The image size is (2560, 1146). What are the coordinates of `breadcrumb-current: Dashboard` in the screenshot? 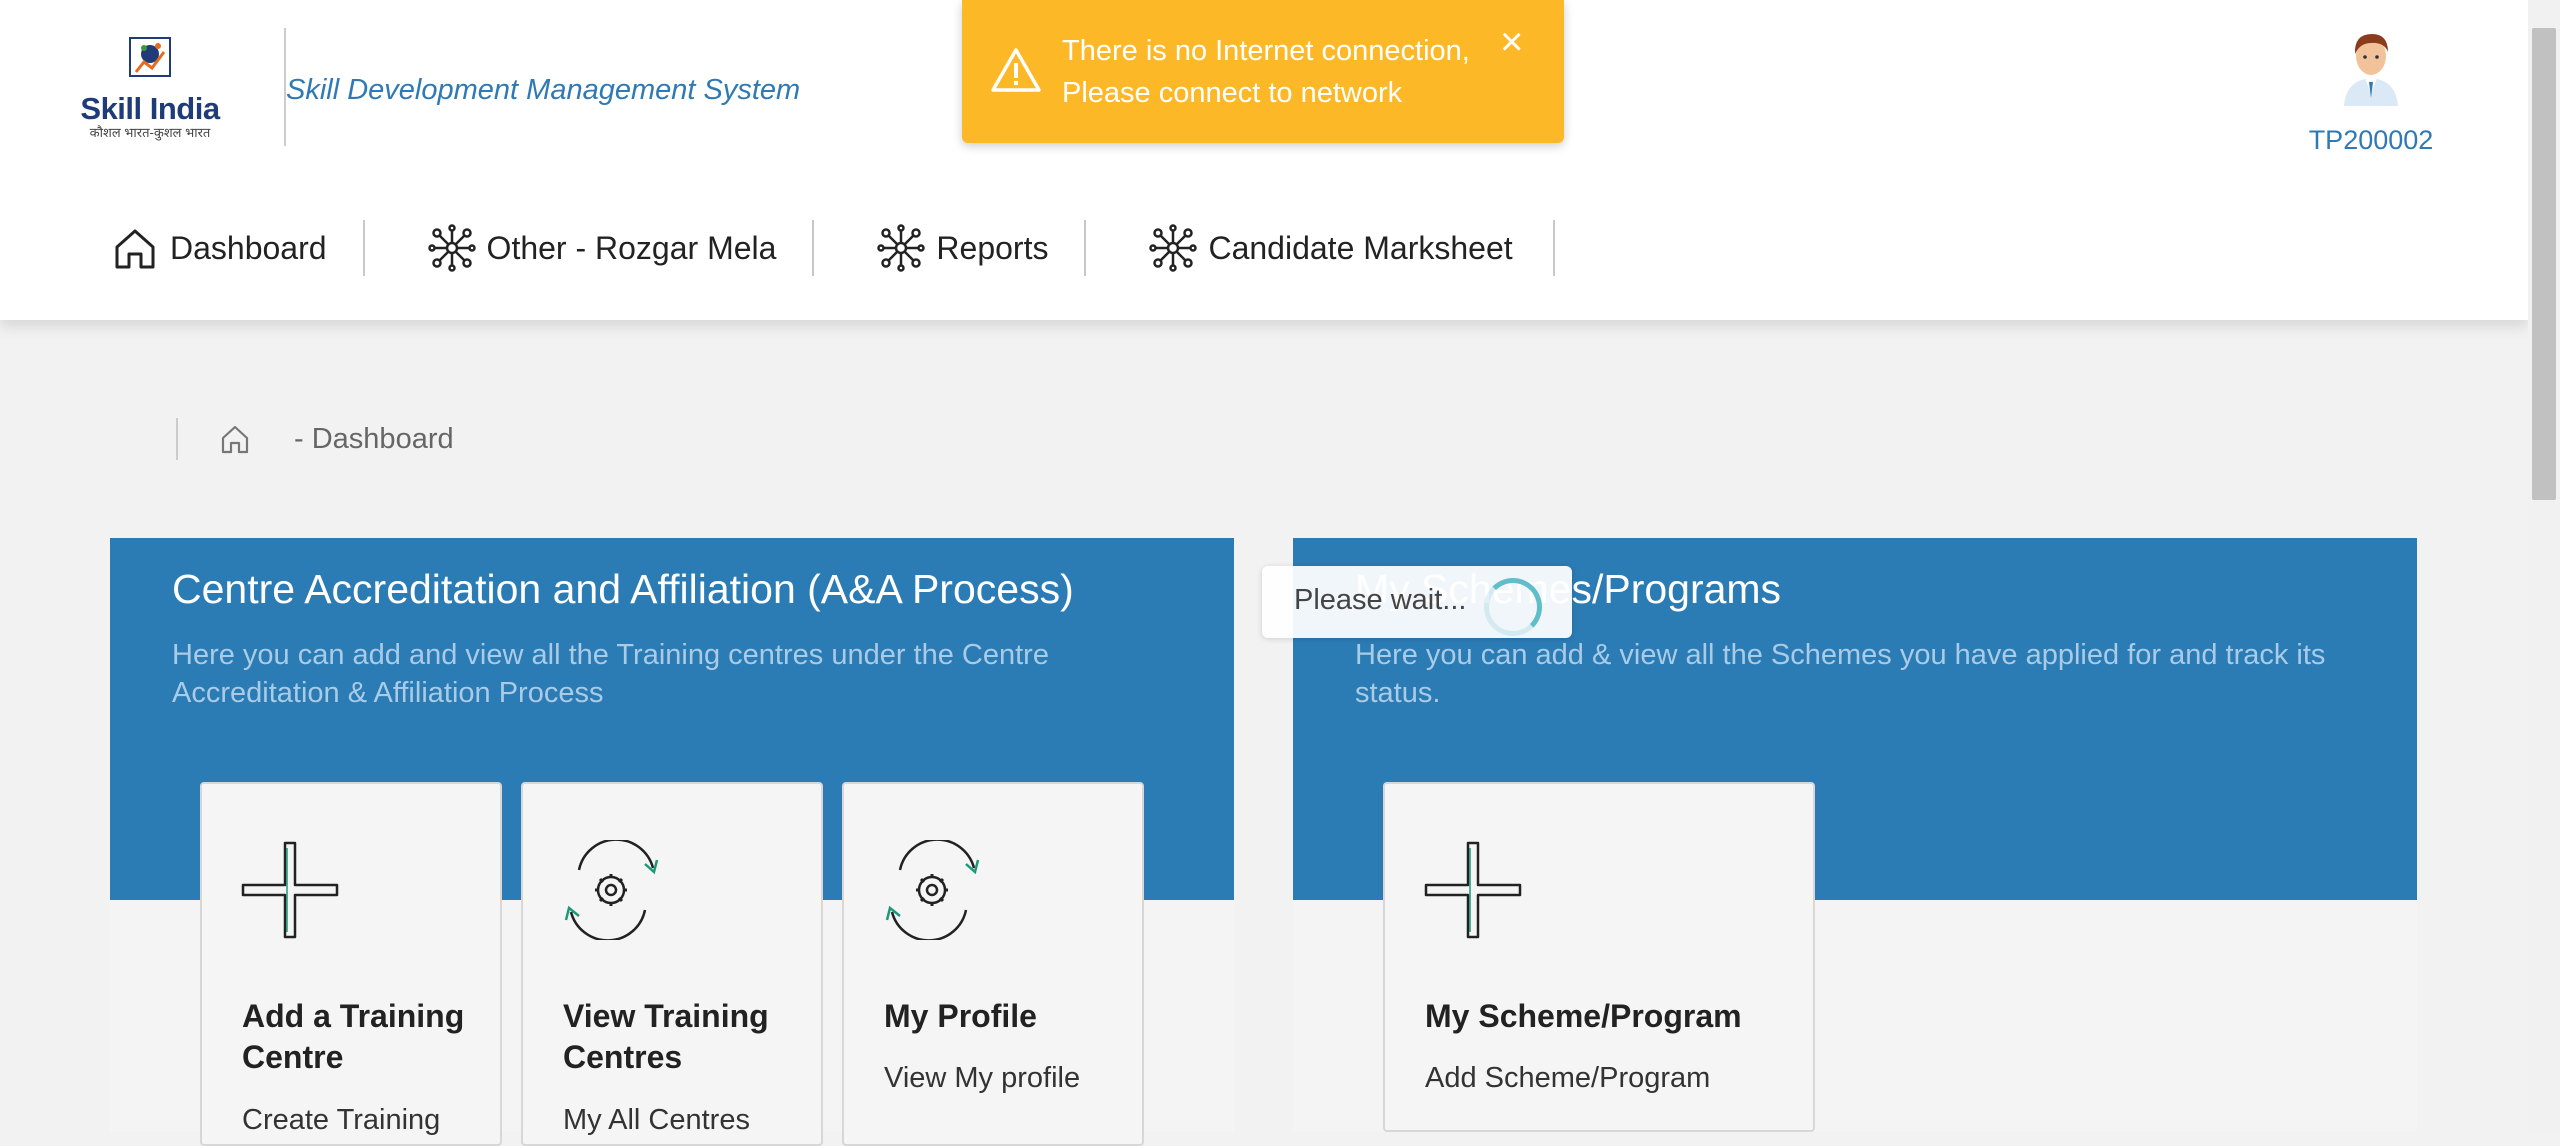 It's located at (382, 438).